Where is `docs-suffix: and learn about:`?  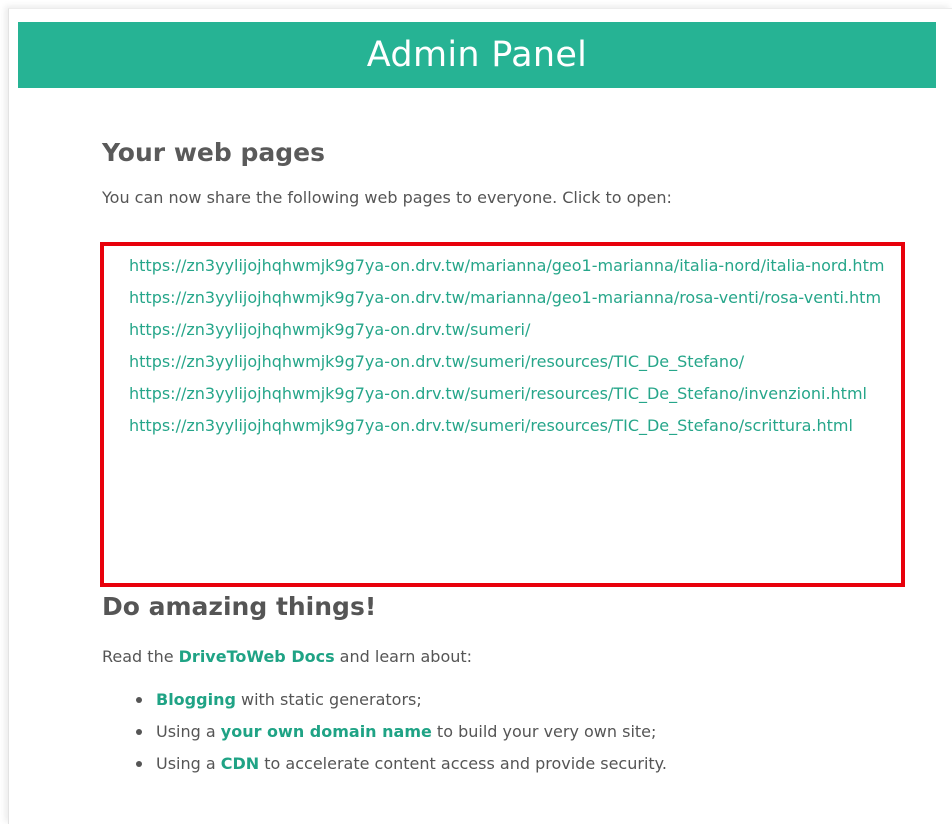 docs-suffix: and learn about: is located at coordinates (403, 656).